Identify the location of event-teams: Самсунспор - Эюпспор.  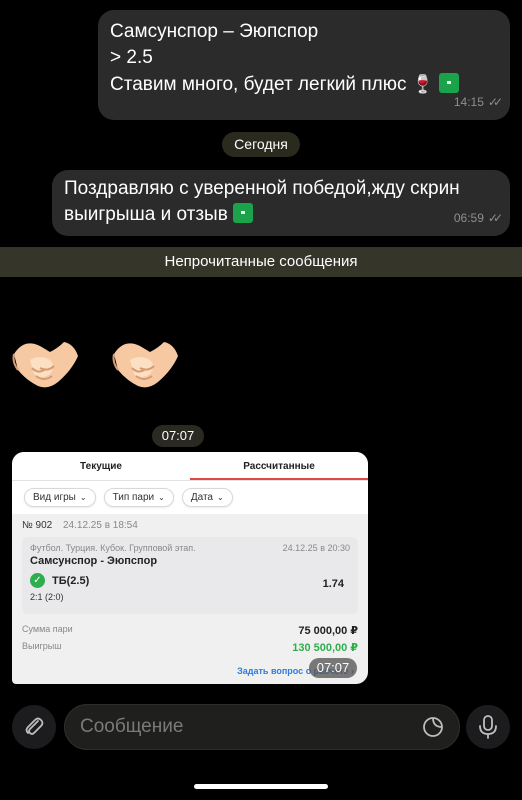
(94, 561).